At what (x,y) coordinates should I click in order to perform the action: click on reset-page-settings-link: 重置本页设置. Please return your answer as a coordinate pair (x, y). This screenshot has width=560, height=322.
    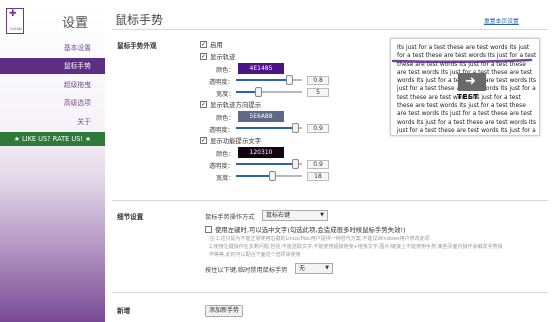
    Looking at the image, I should click on (501, 20).